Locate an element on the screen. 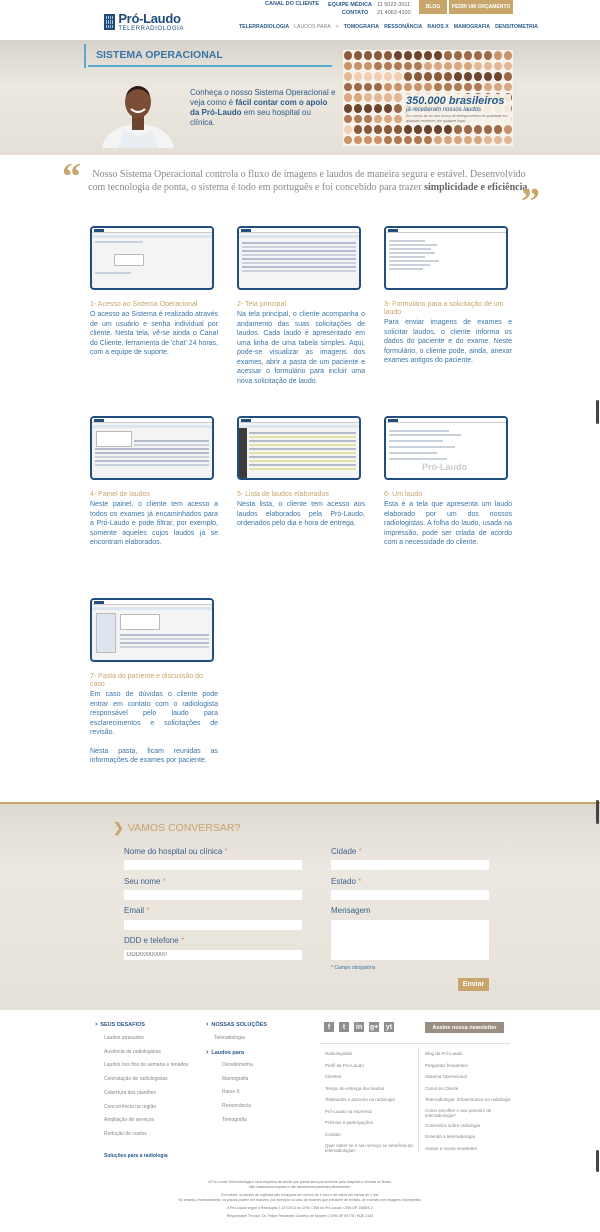 The height and width of the screenshot is (1232, 600). step-7-screenshot is located at coordinates (152, 630).